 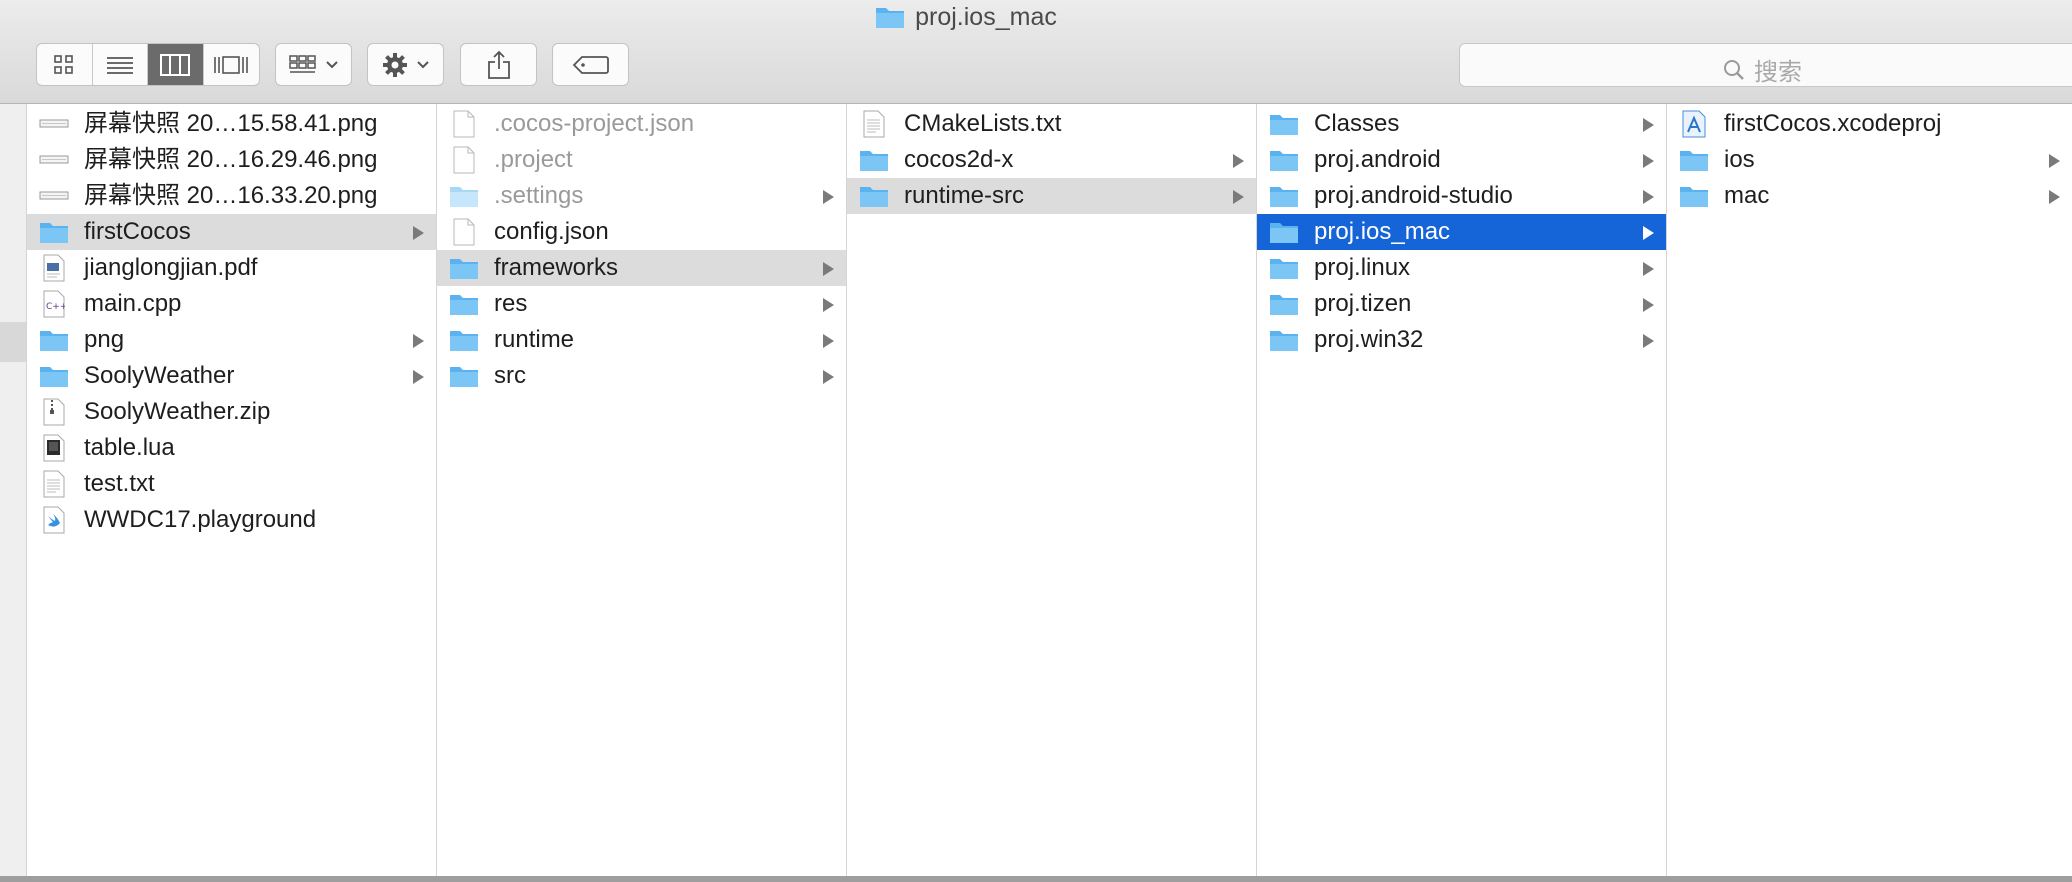 What do you see at coordinates (13, 491) in the screenshot?
I see `sidebar-edge` at bounding box center [13, 491].